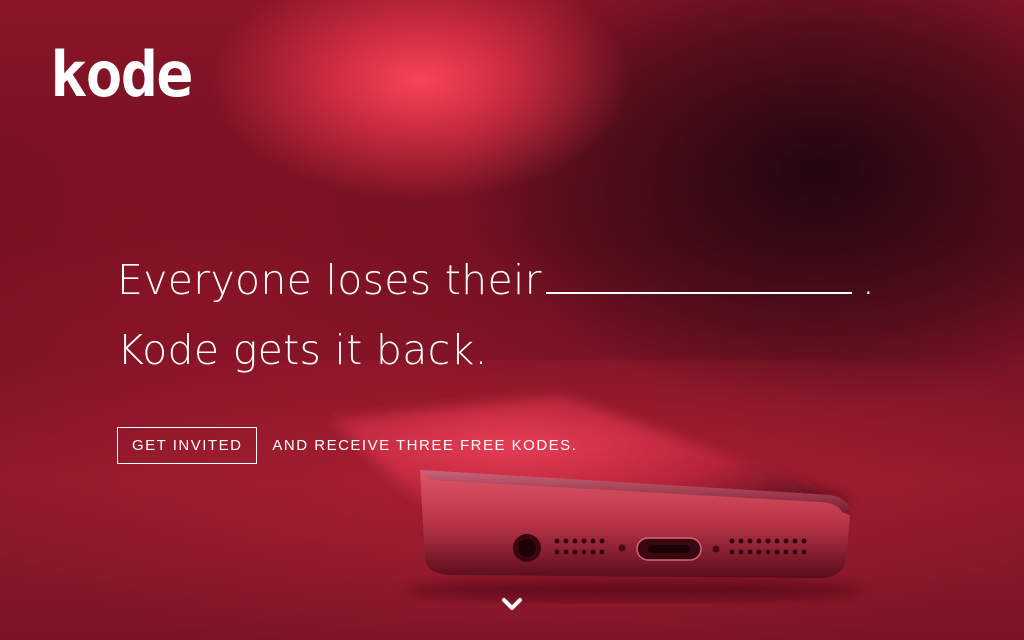 This screenshot has height=640, width=1024. I want to click on headline-line-1: Everyone loses their., so click(496, 280).